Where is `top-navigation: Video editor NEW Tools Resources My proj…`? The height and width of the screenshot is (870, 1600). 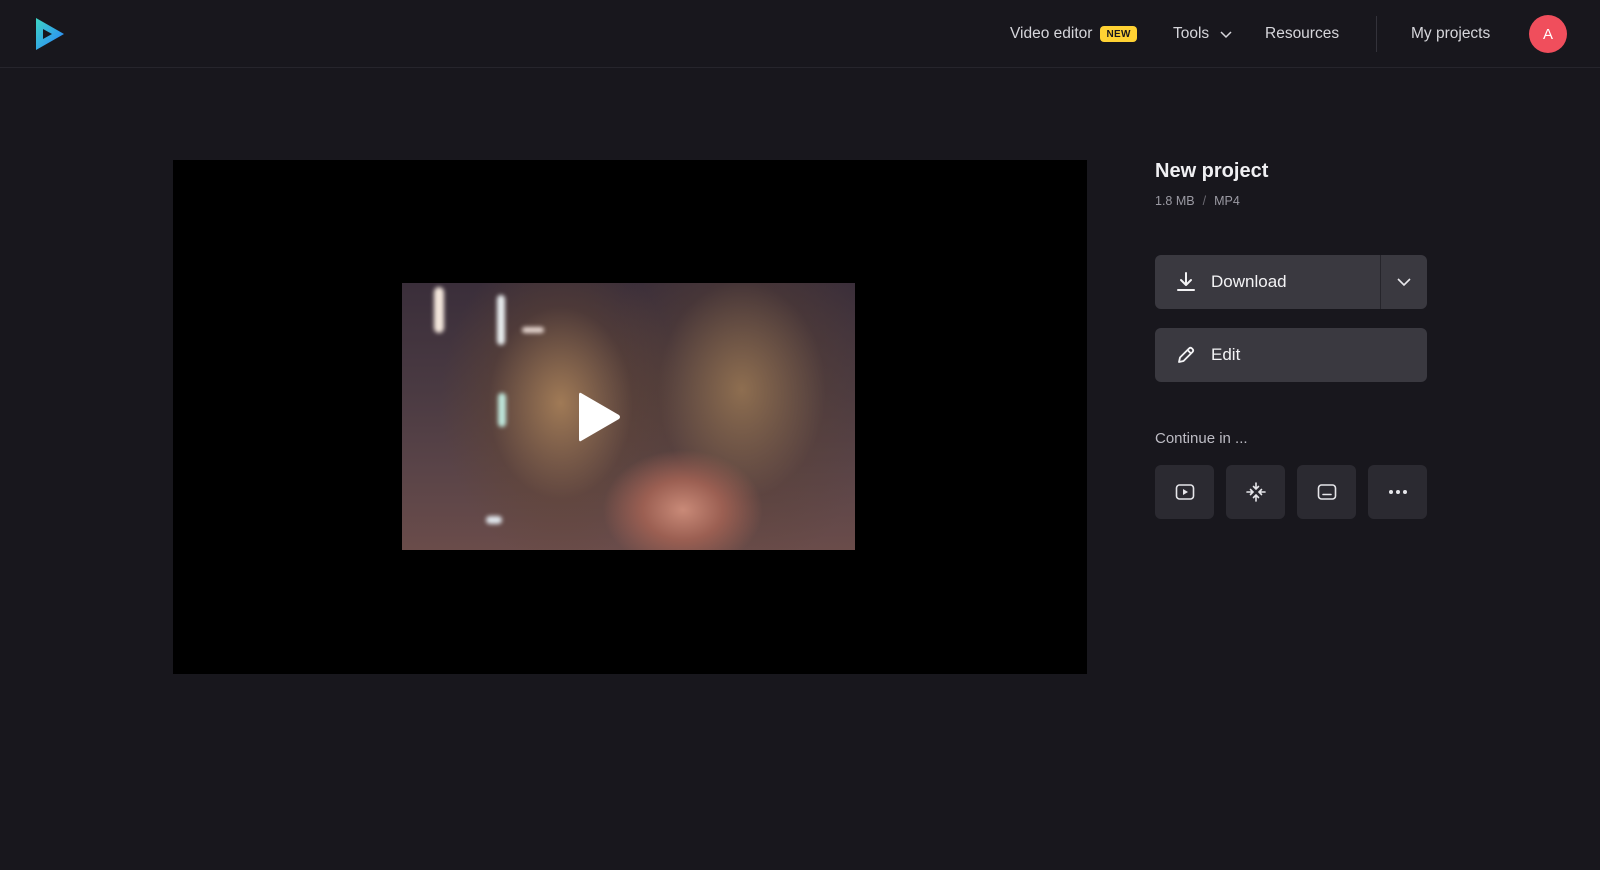 top-navigation: Video editor NEW Tools Resources My proj… is located at coordinates (800, 34).